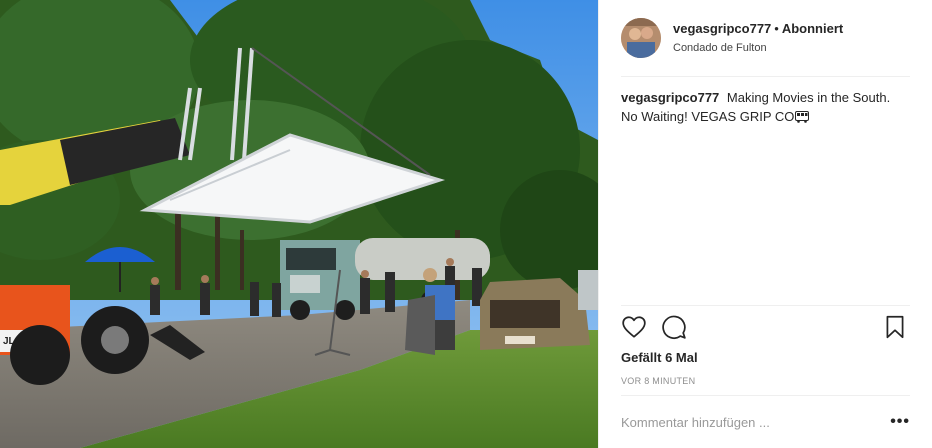 The height and width of the screenshot is (448, 932). What do you see at coordinates (900, 422) in the screenshot?
I see `more-options-icon: •••` at bounding box center [900, 422].